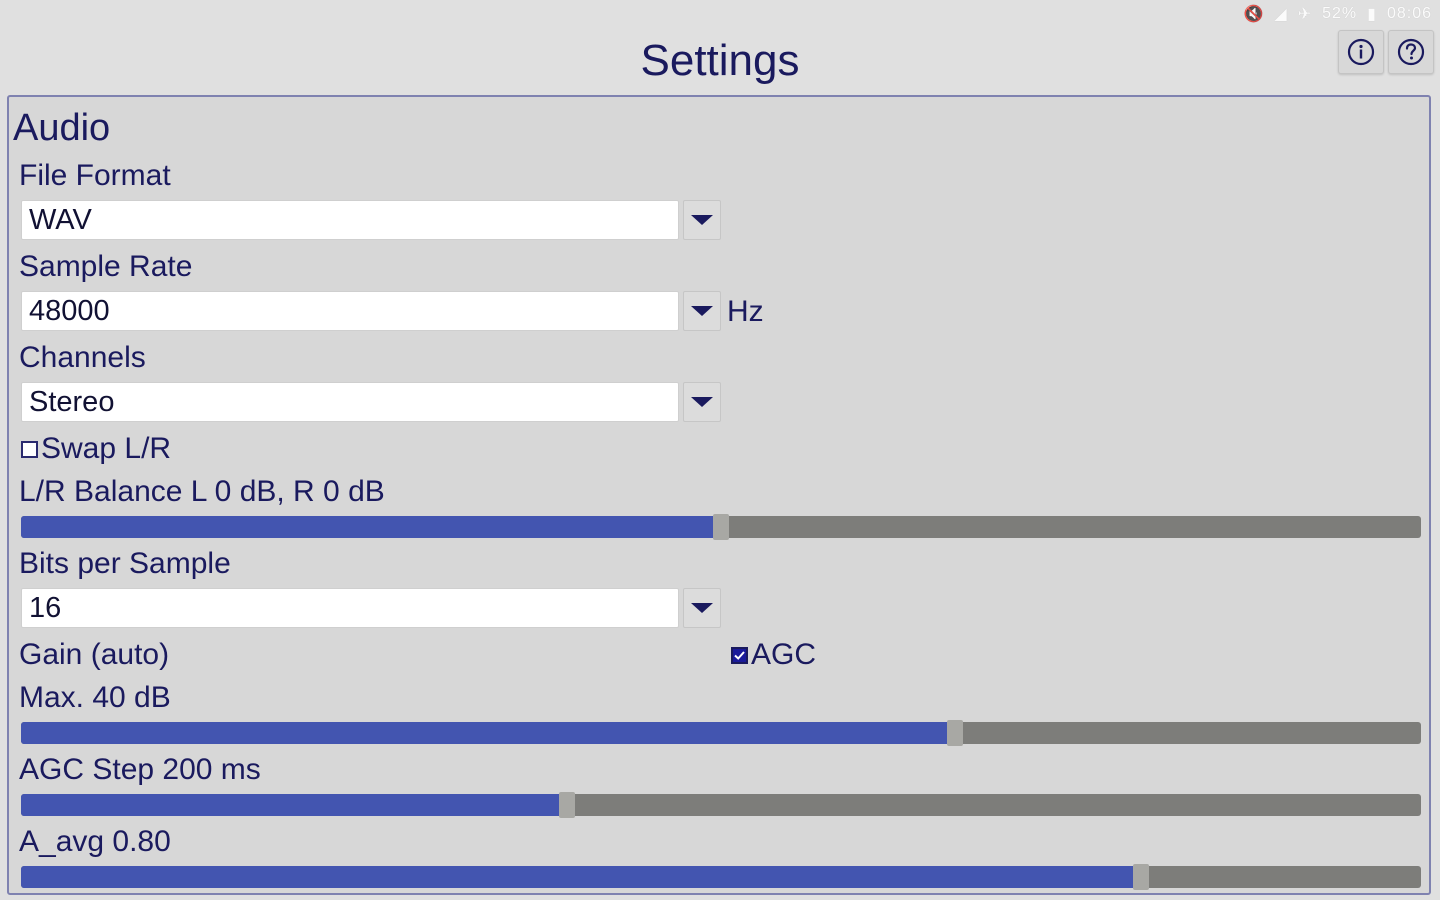 Image resolution: width=1440 pixels, height=900 pixels. I want to click on file-format-select: WAV, so click(350, 220).